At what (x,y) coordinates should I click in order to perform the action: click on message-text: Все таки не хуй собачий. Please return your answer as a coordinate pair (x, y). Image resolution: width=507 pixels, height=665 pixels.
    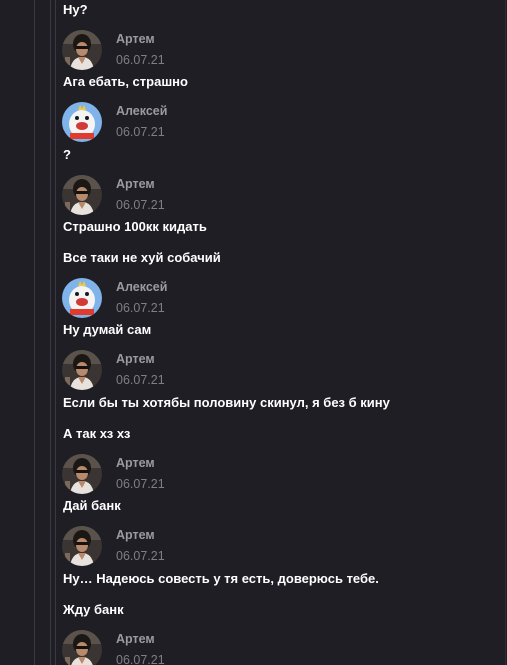
    Looking at the image, I should click on (142, 257).